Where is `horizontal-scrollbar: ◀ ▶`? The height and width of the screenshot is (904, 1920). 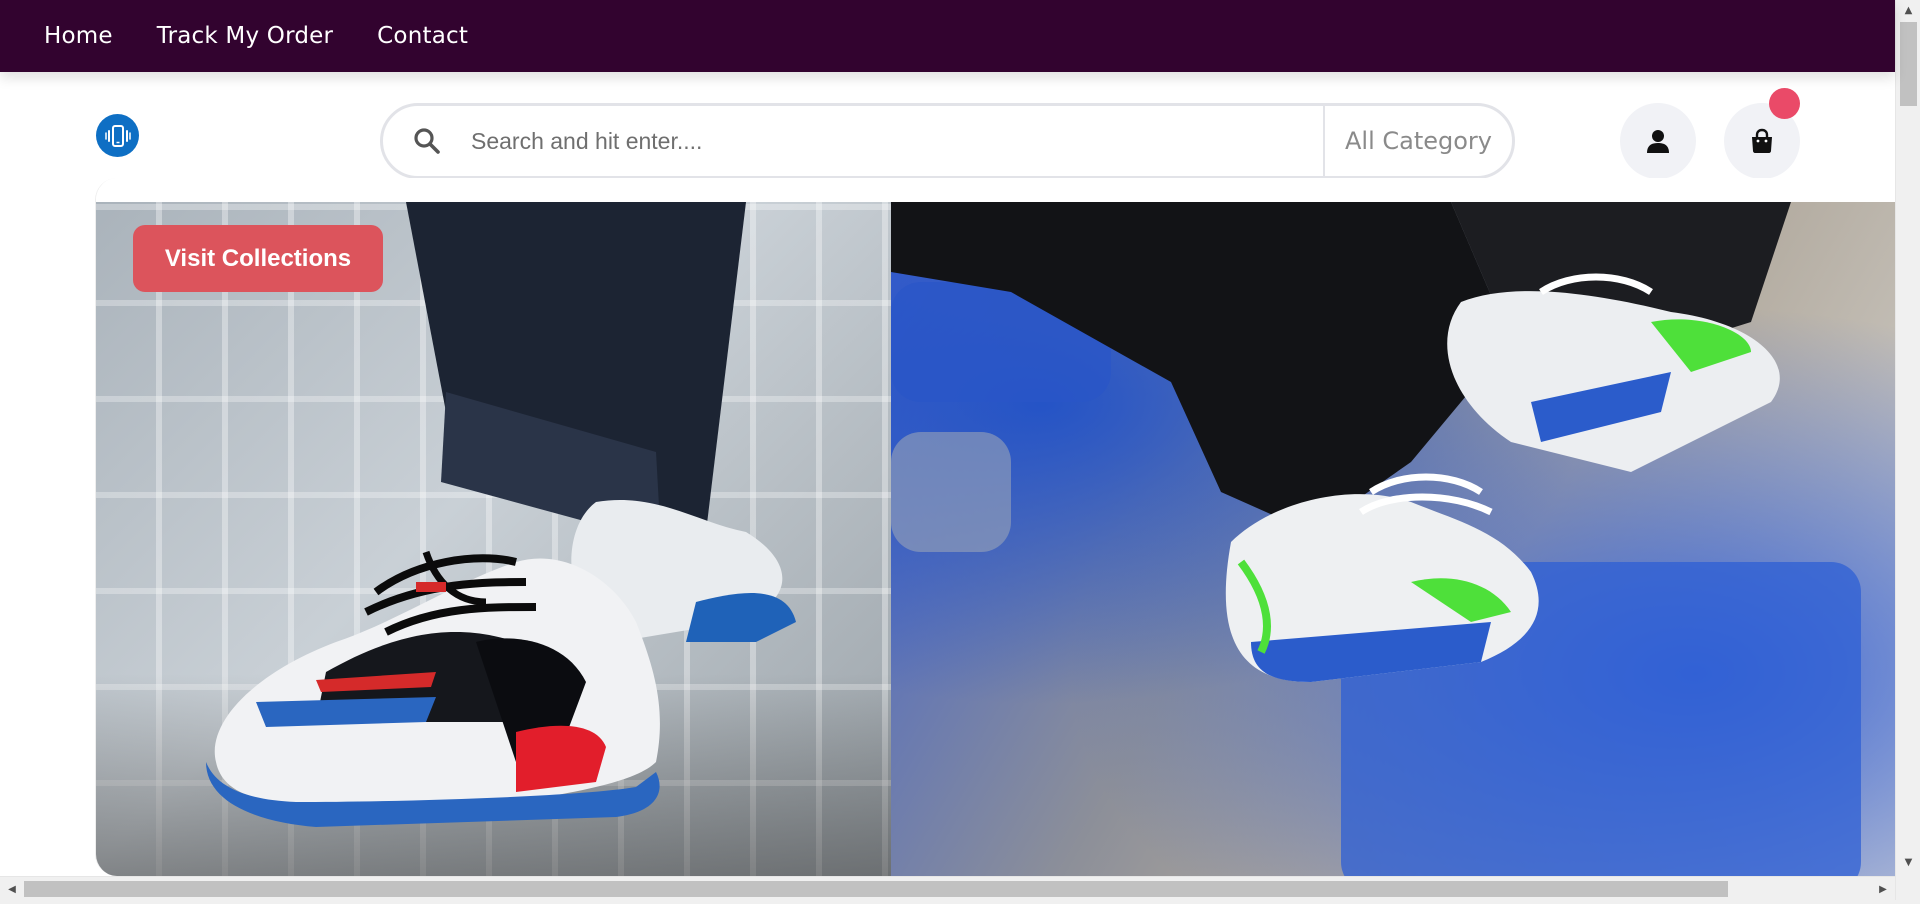
horizontal-scrollbar: ◀ ▶ is located at coordinates (947, 888).